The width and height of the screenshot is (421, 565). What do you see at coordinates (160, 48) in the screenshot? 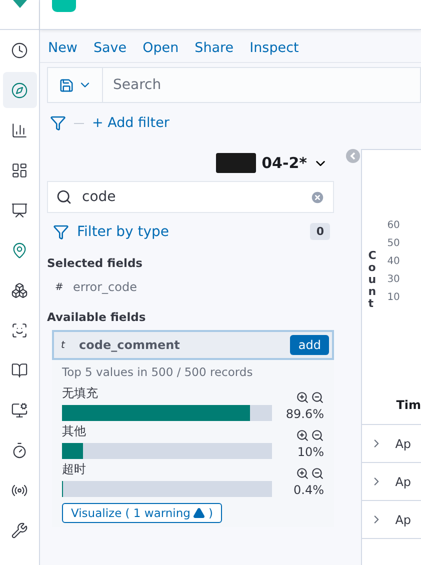
I see `menu-link: Open` at bounding box center [160, 48].